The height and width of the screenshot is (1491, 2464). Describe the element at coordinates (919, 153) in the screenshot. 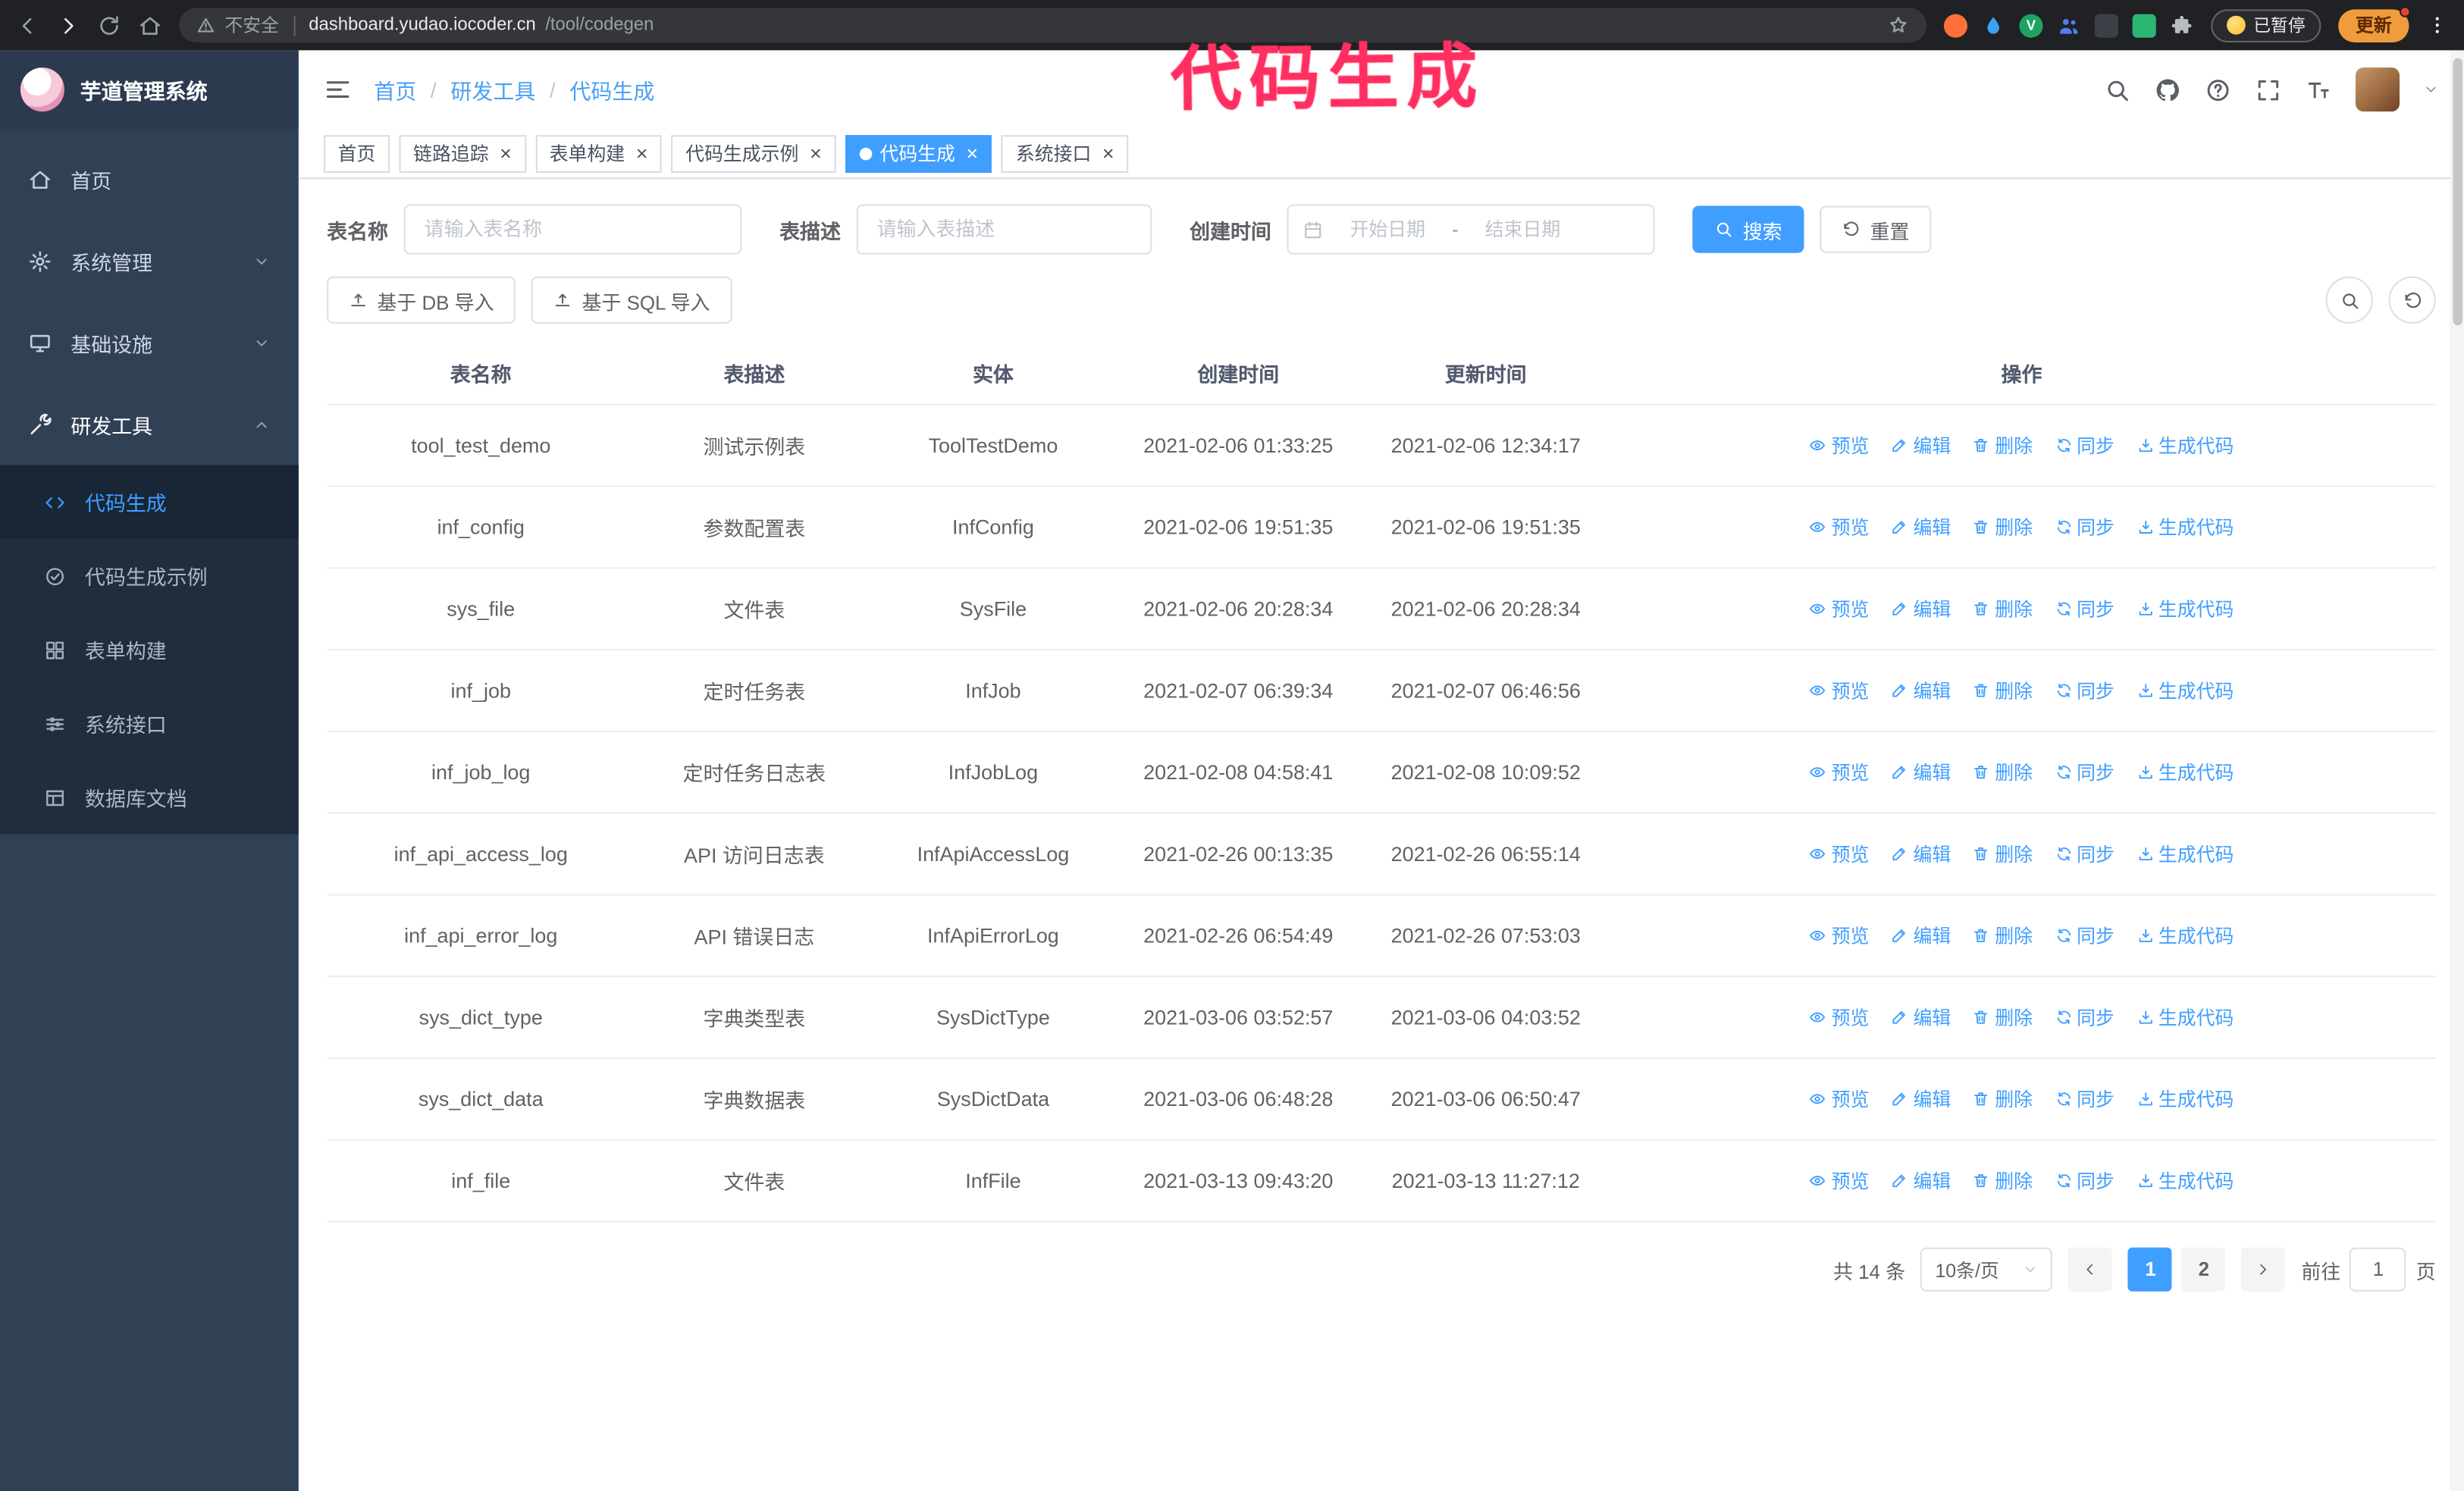

I see `tab-codegen: 代码生成 ×` at that location.